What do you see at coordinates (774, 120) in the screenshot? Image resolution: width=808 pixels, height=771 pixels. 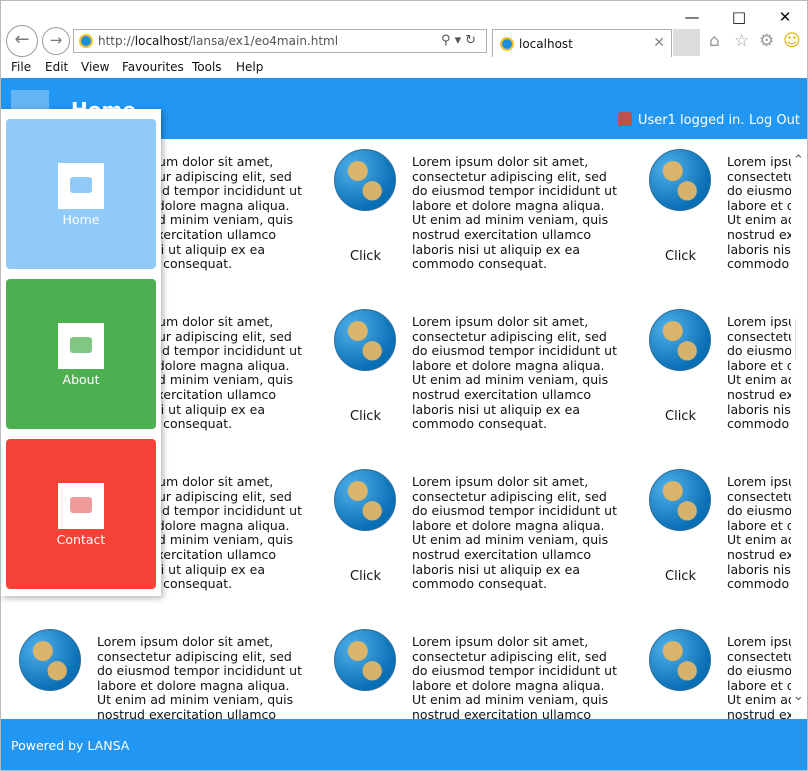 I see `logout-link: Log Out` at bounding box center [774, 120].